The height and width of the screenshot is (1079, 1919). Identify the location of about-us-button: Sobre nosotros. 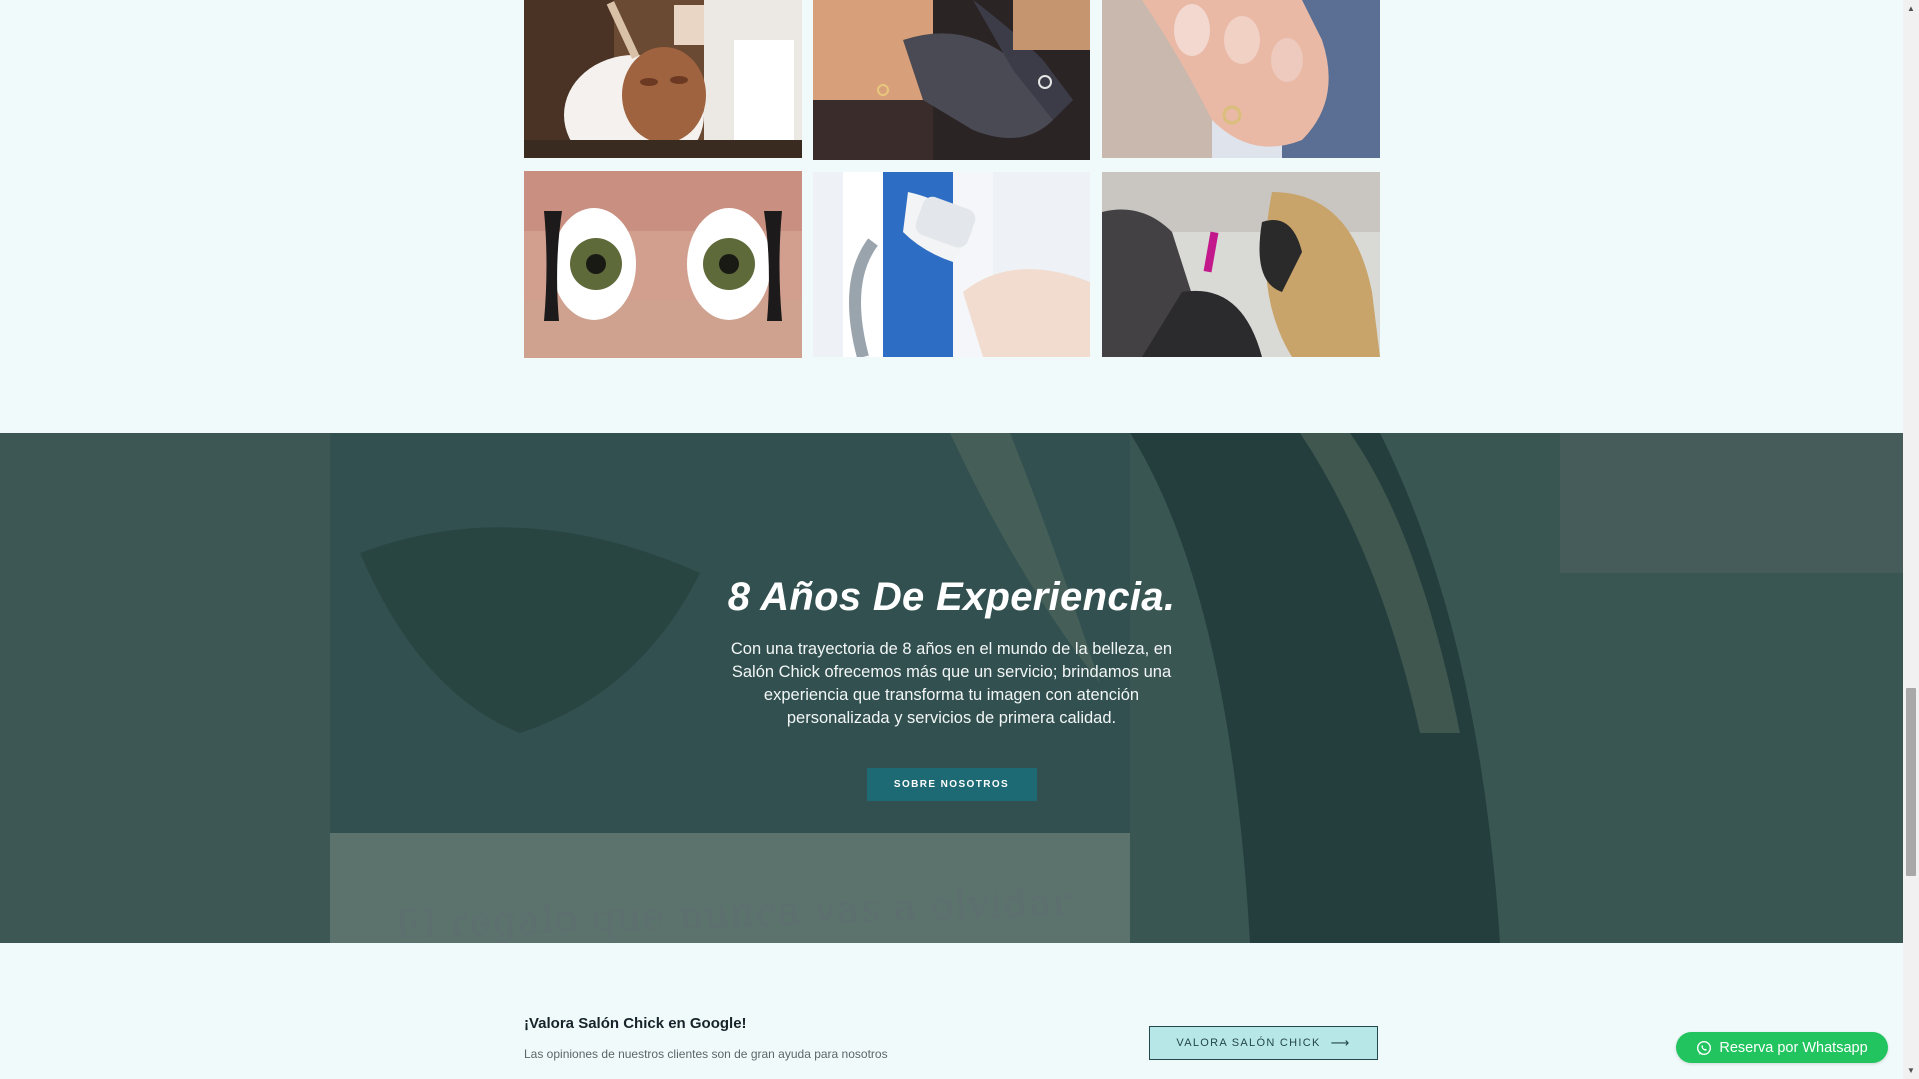
(951, 784).